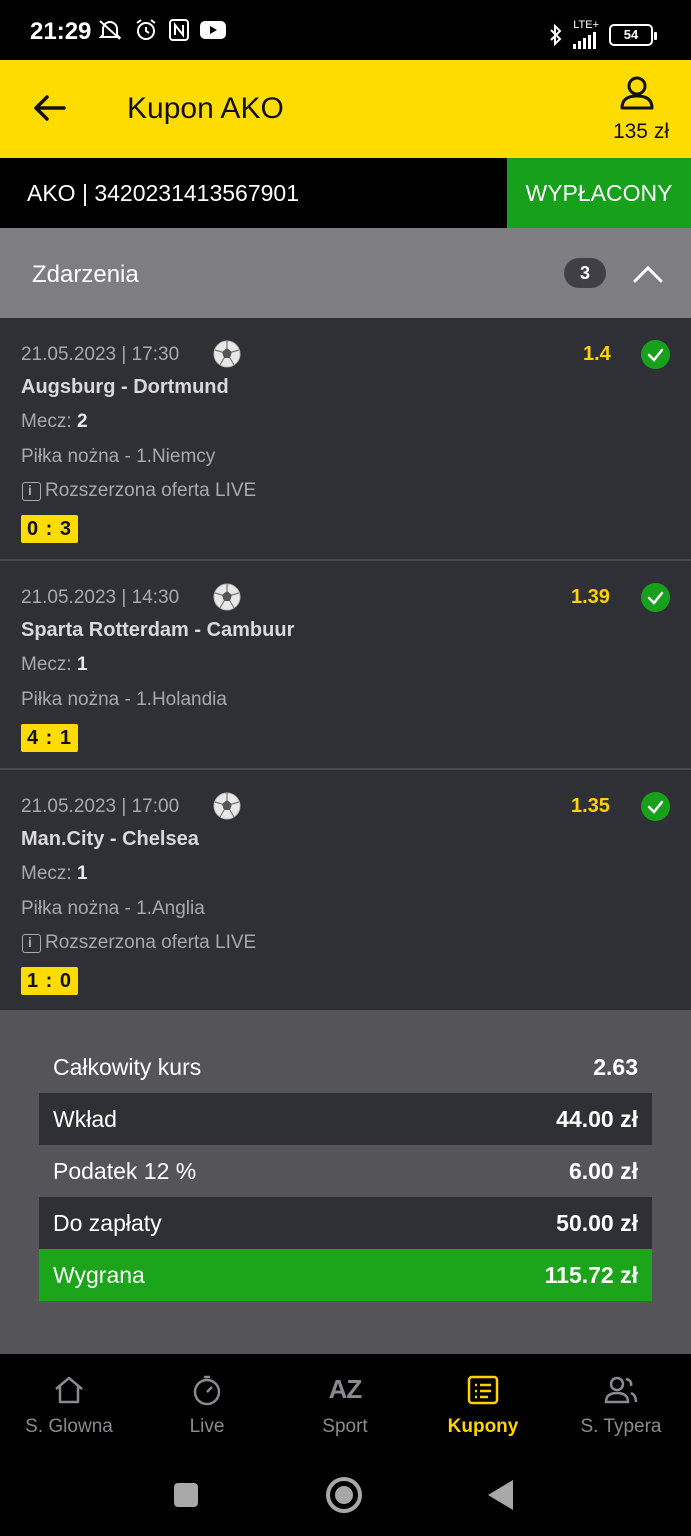  I want to click on event-odds: 1.39, so click(590, 597).